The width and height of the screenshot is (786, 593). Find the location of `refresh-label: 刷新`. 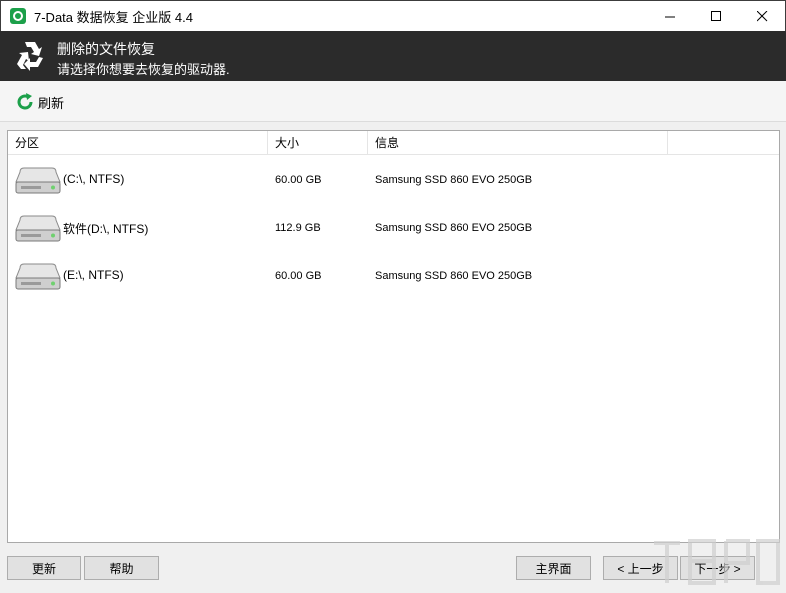

refresh-label: 刷新 is located at coordinates (51, 103).